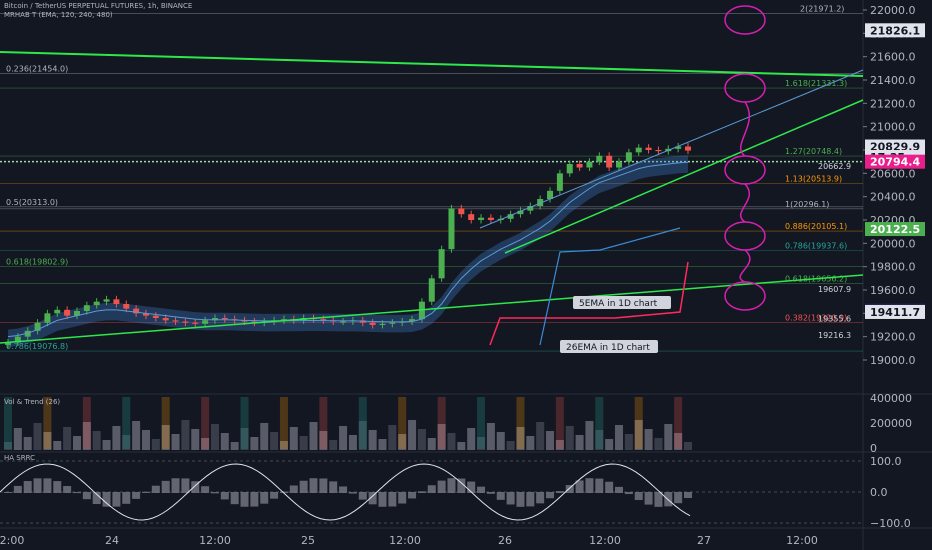 This screenshot has height=550, width=932. Describe the element at coordinates (813, 151) in the screenshot. I see `fib-level-label: 1.27(20748.4)` at that location.